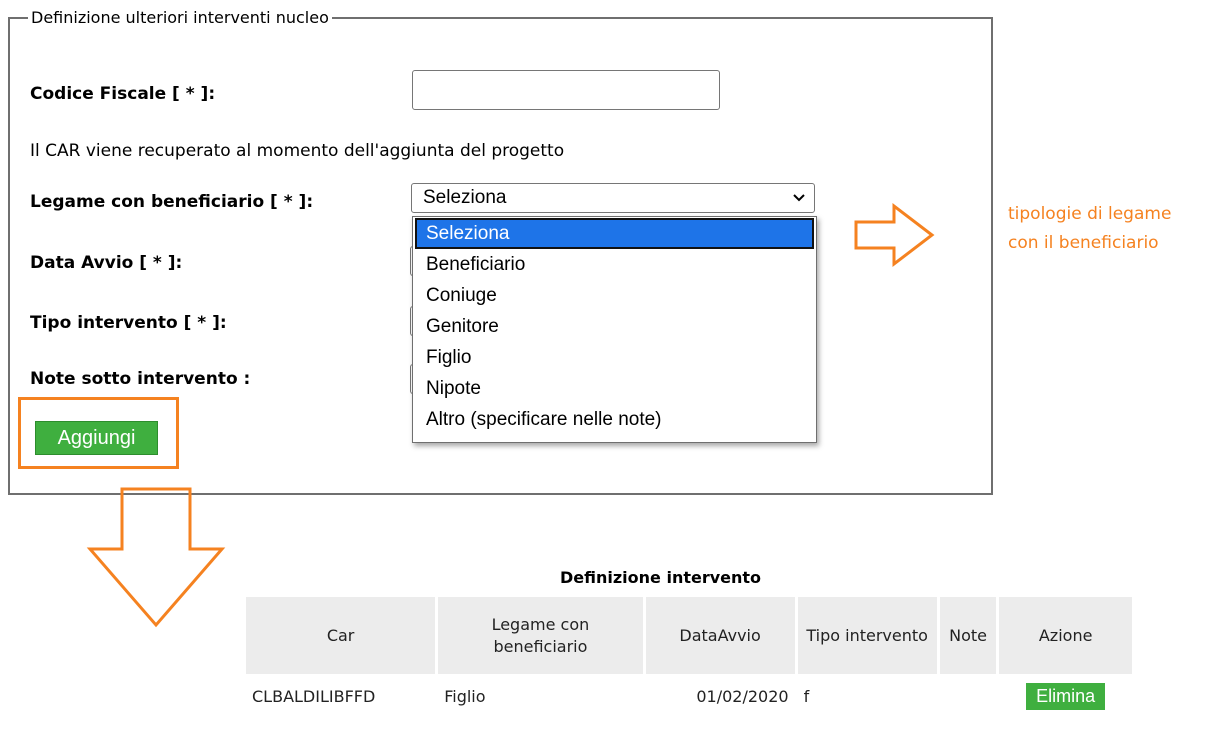 This screenshot has height=731, width=1222. I want to click on annotation-line-1: tipologie di legame, so click(1090, 214).